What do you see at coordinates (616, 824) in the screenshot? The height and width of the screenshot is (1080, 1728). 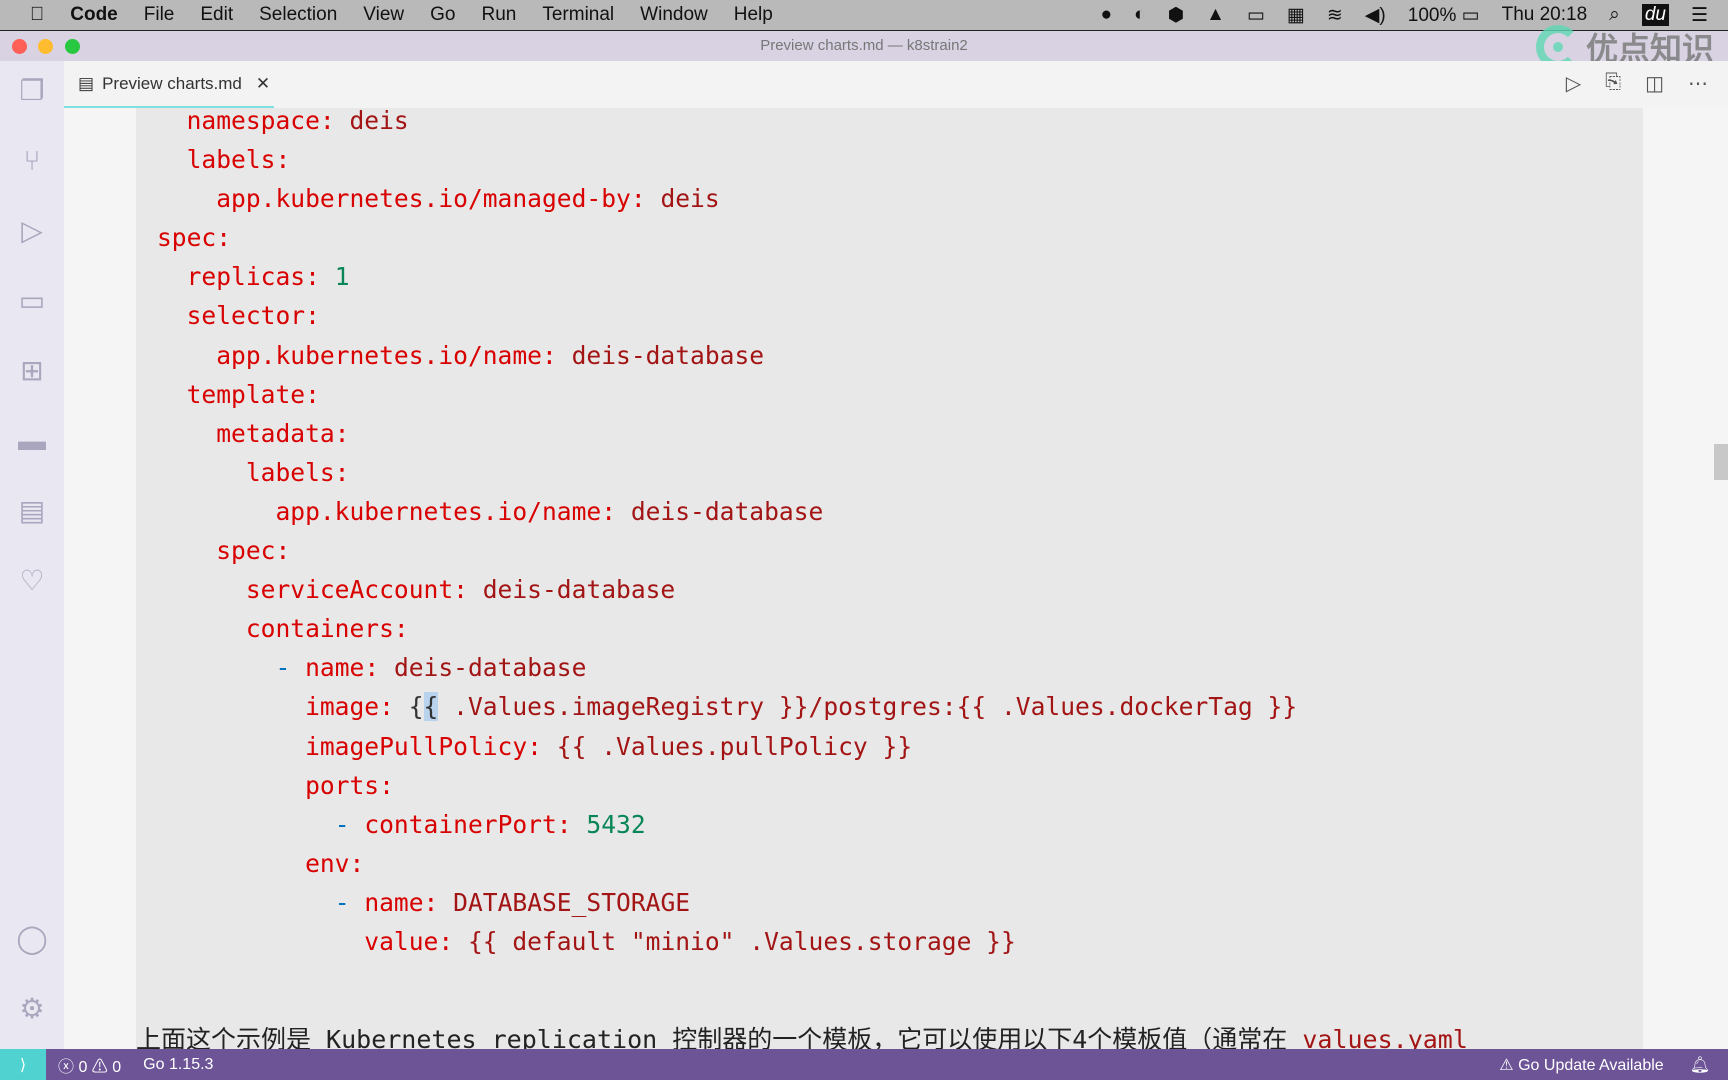 I see `code-token: 5432` at bounding box center [616, 824].